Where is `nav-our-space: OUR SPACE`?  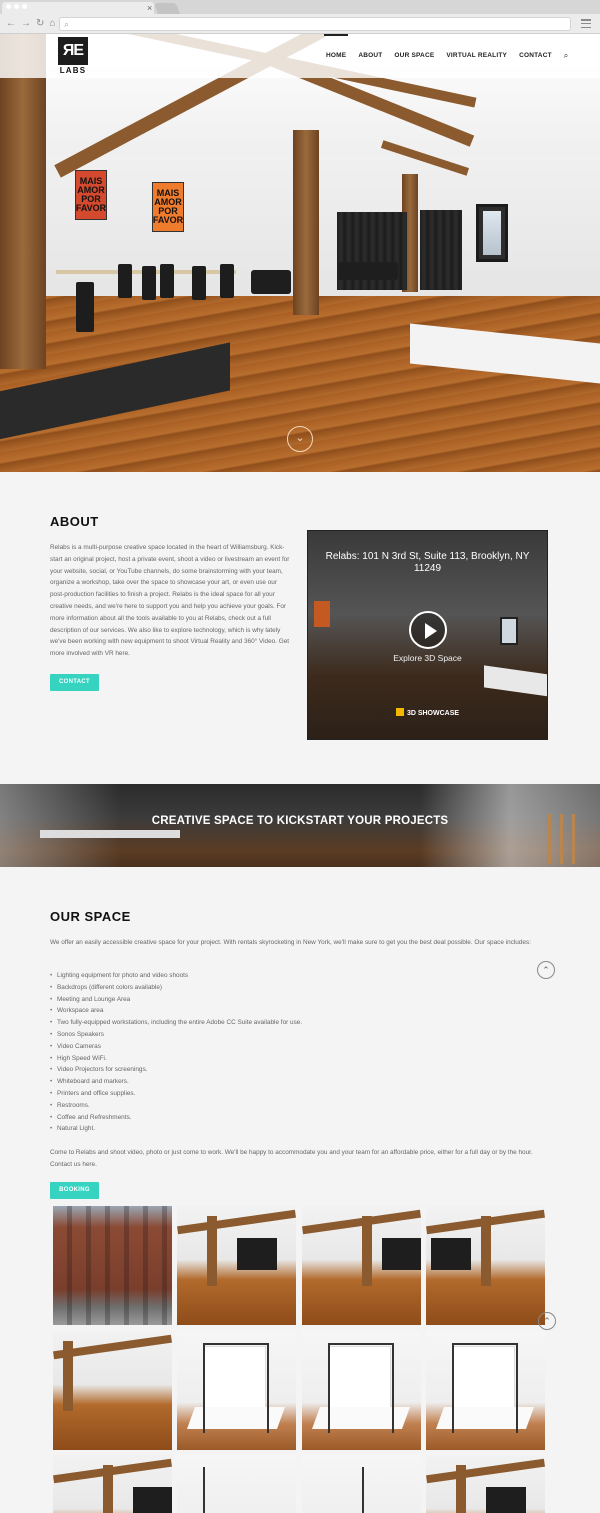
nav-our-space: OUR SPACE is located at coordinates (414, 56).